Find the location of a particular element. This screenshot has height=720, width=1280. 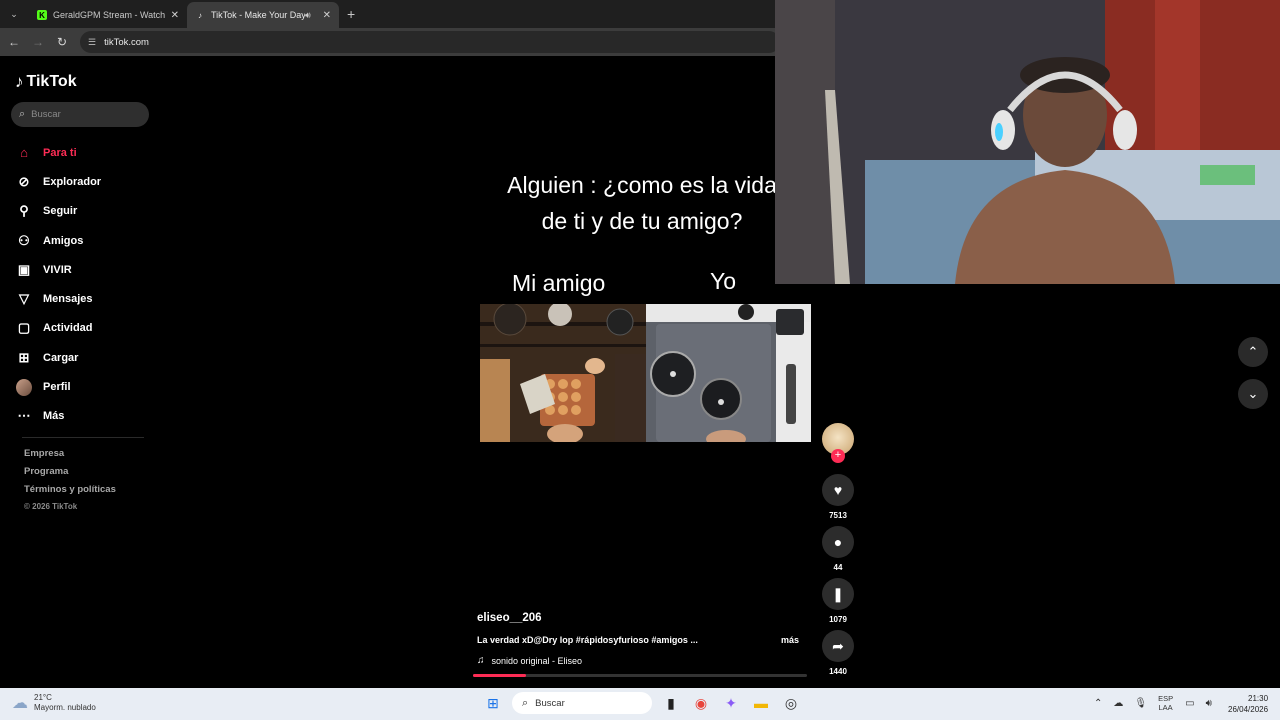

comment-action: ● 44 is located at coordinates (838, 550).